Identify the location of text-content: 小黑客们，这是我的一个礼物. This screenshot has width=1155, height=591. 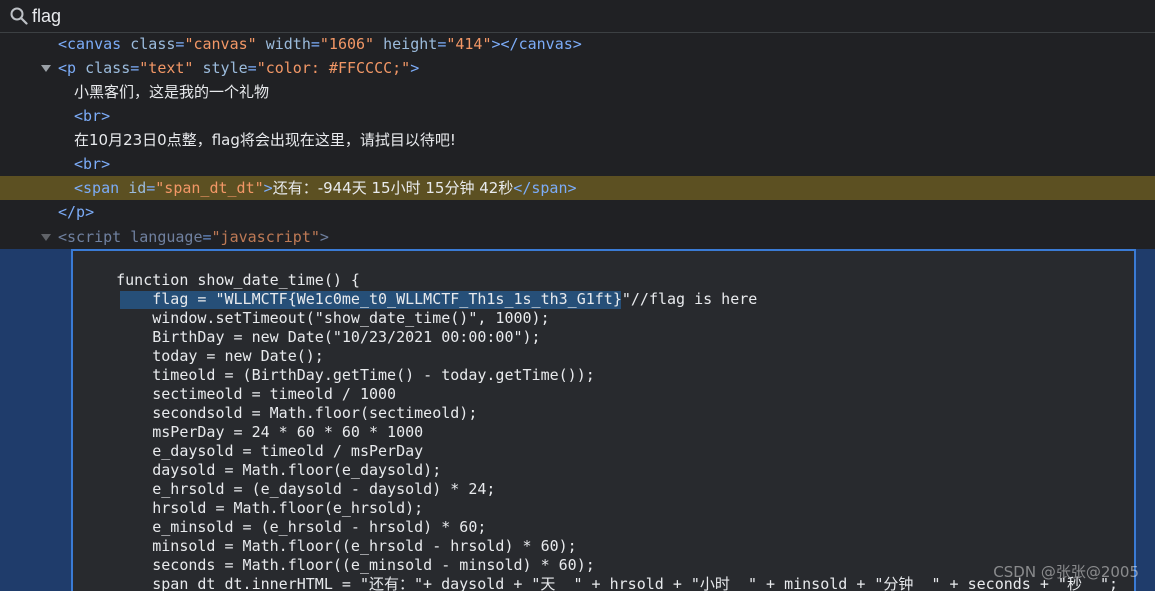
(172, 92).